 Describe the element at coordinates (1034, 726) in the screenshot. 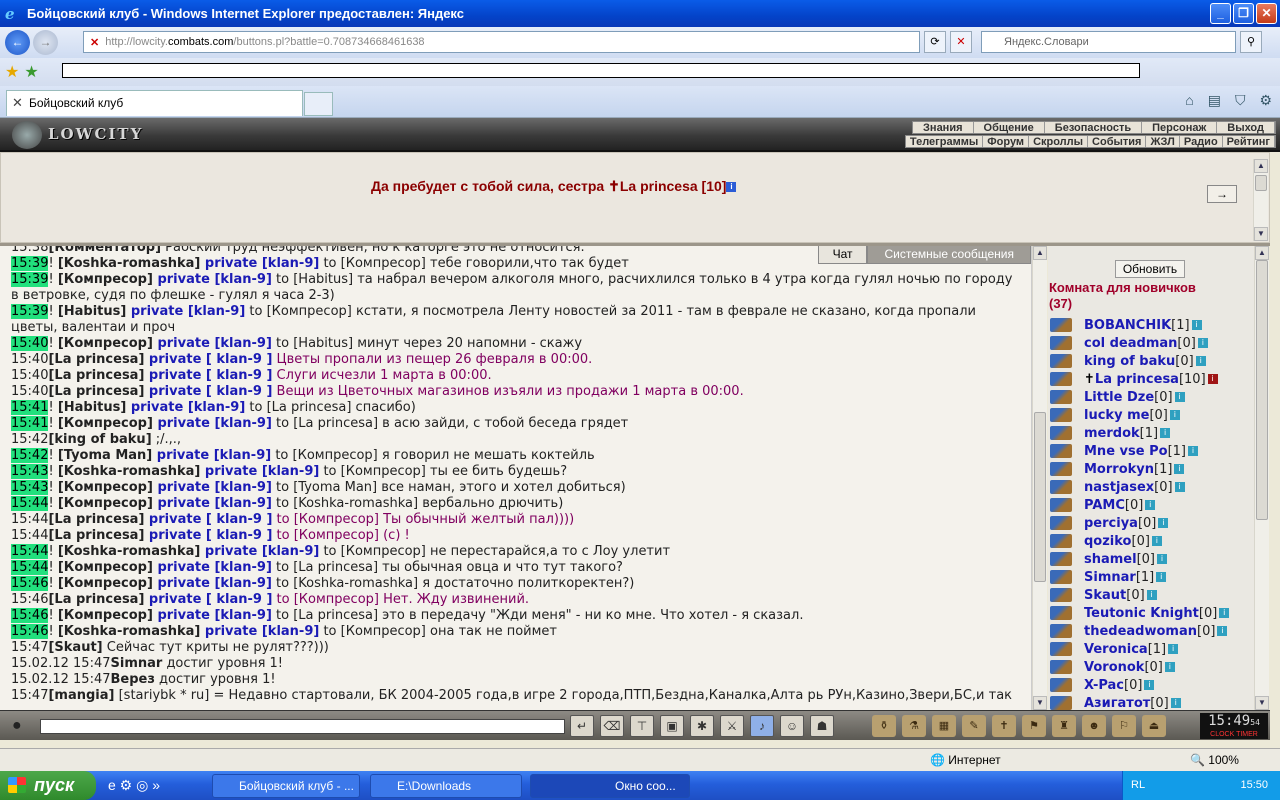

I see `map-icon: ⚑` at that location.